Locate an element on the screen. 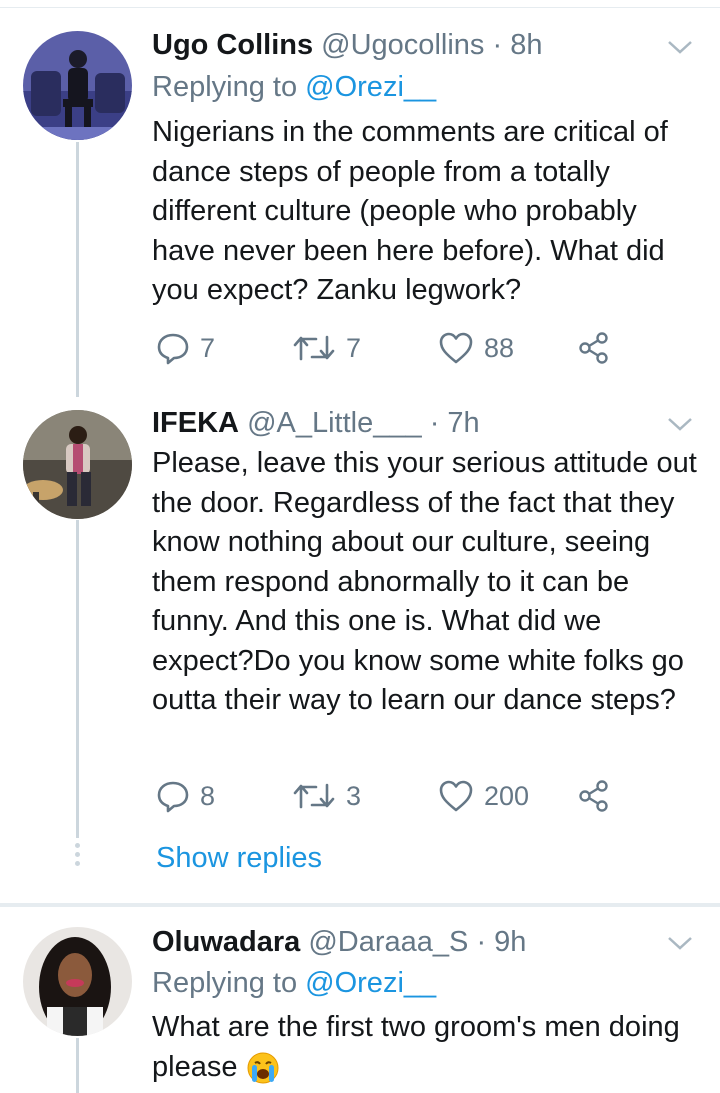  show-replies-link: Show replies is located at coordinates (239, 858).